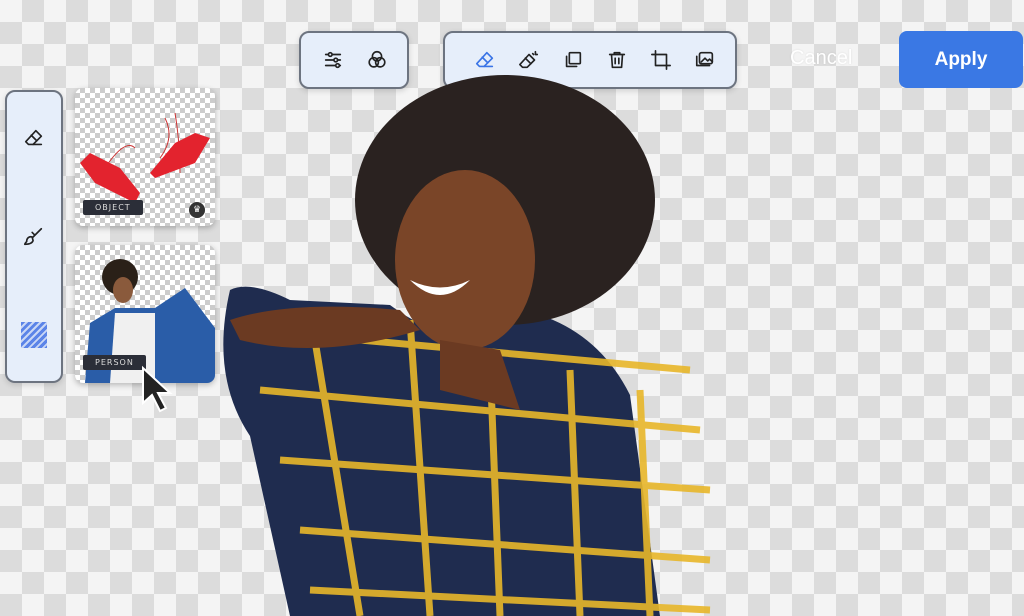  What do you see at coordinates (961, 59) in the screenshot?
I see `apply-button: Apply` at bounding box center [961, 59].